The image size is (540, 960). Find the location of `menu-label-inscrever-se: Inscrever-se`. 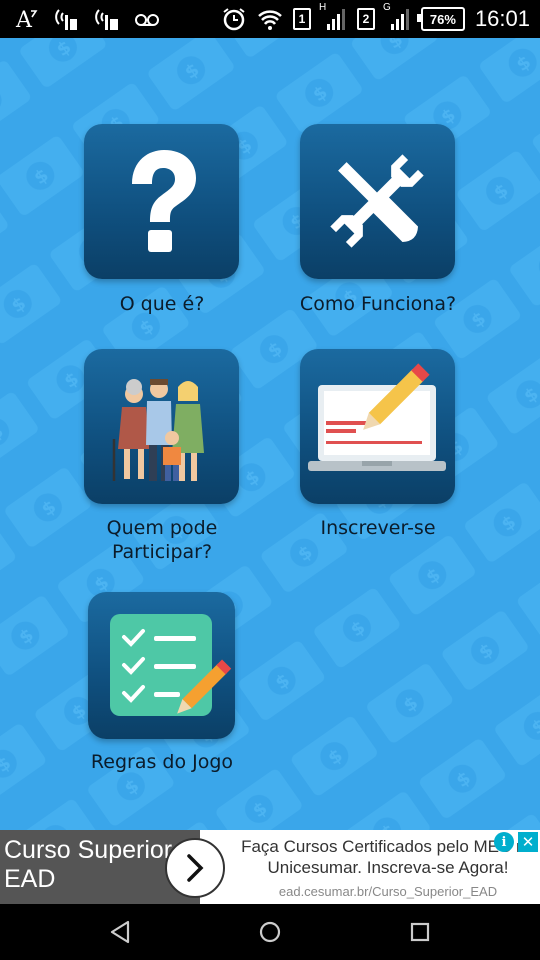

menu-label-inscrever-se: Inscrever-se is located at coordinates (378, 528).